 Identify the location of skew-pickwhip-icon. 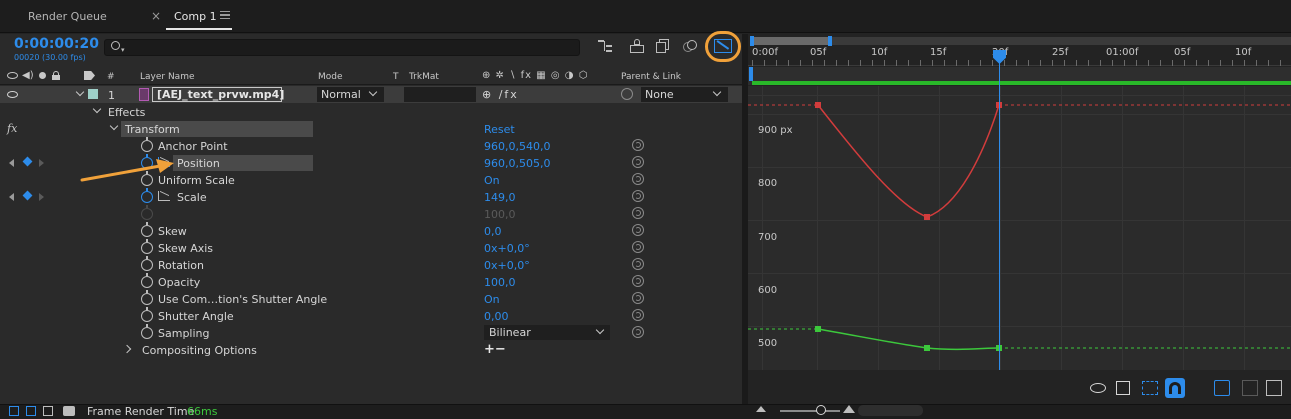
(638, 230).